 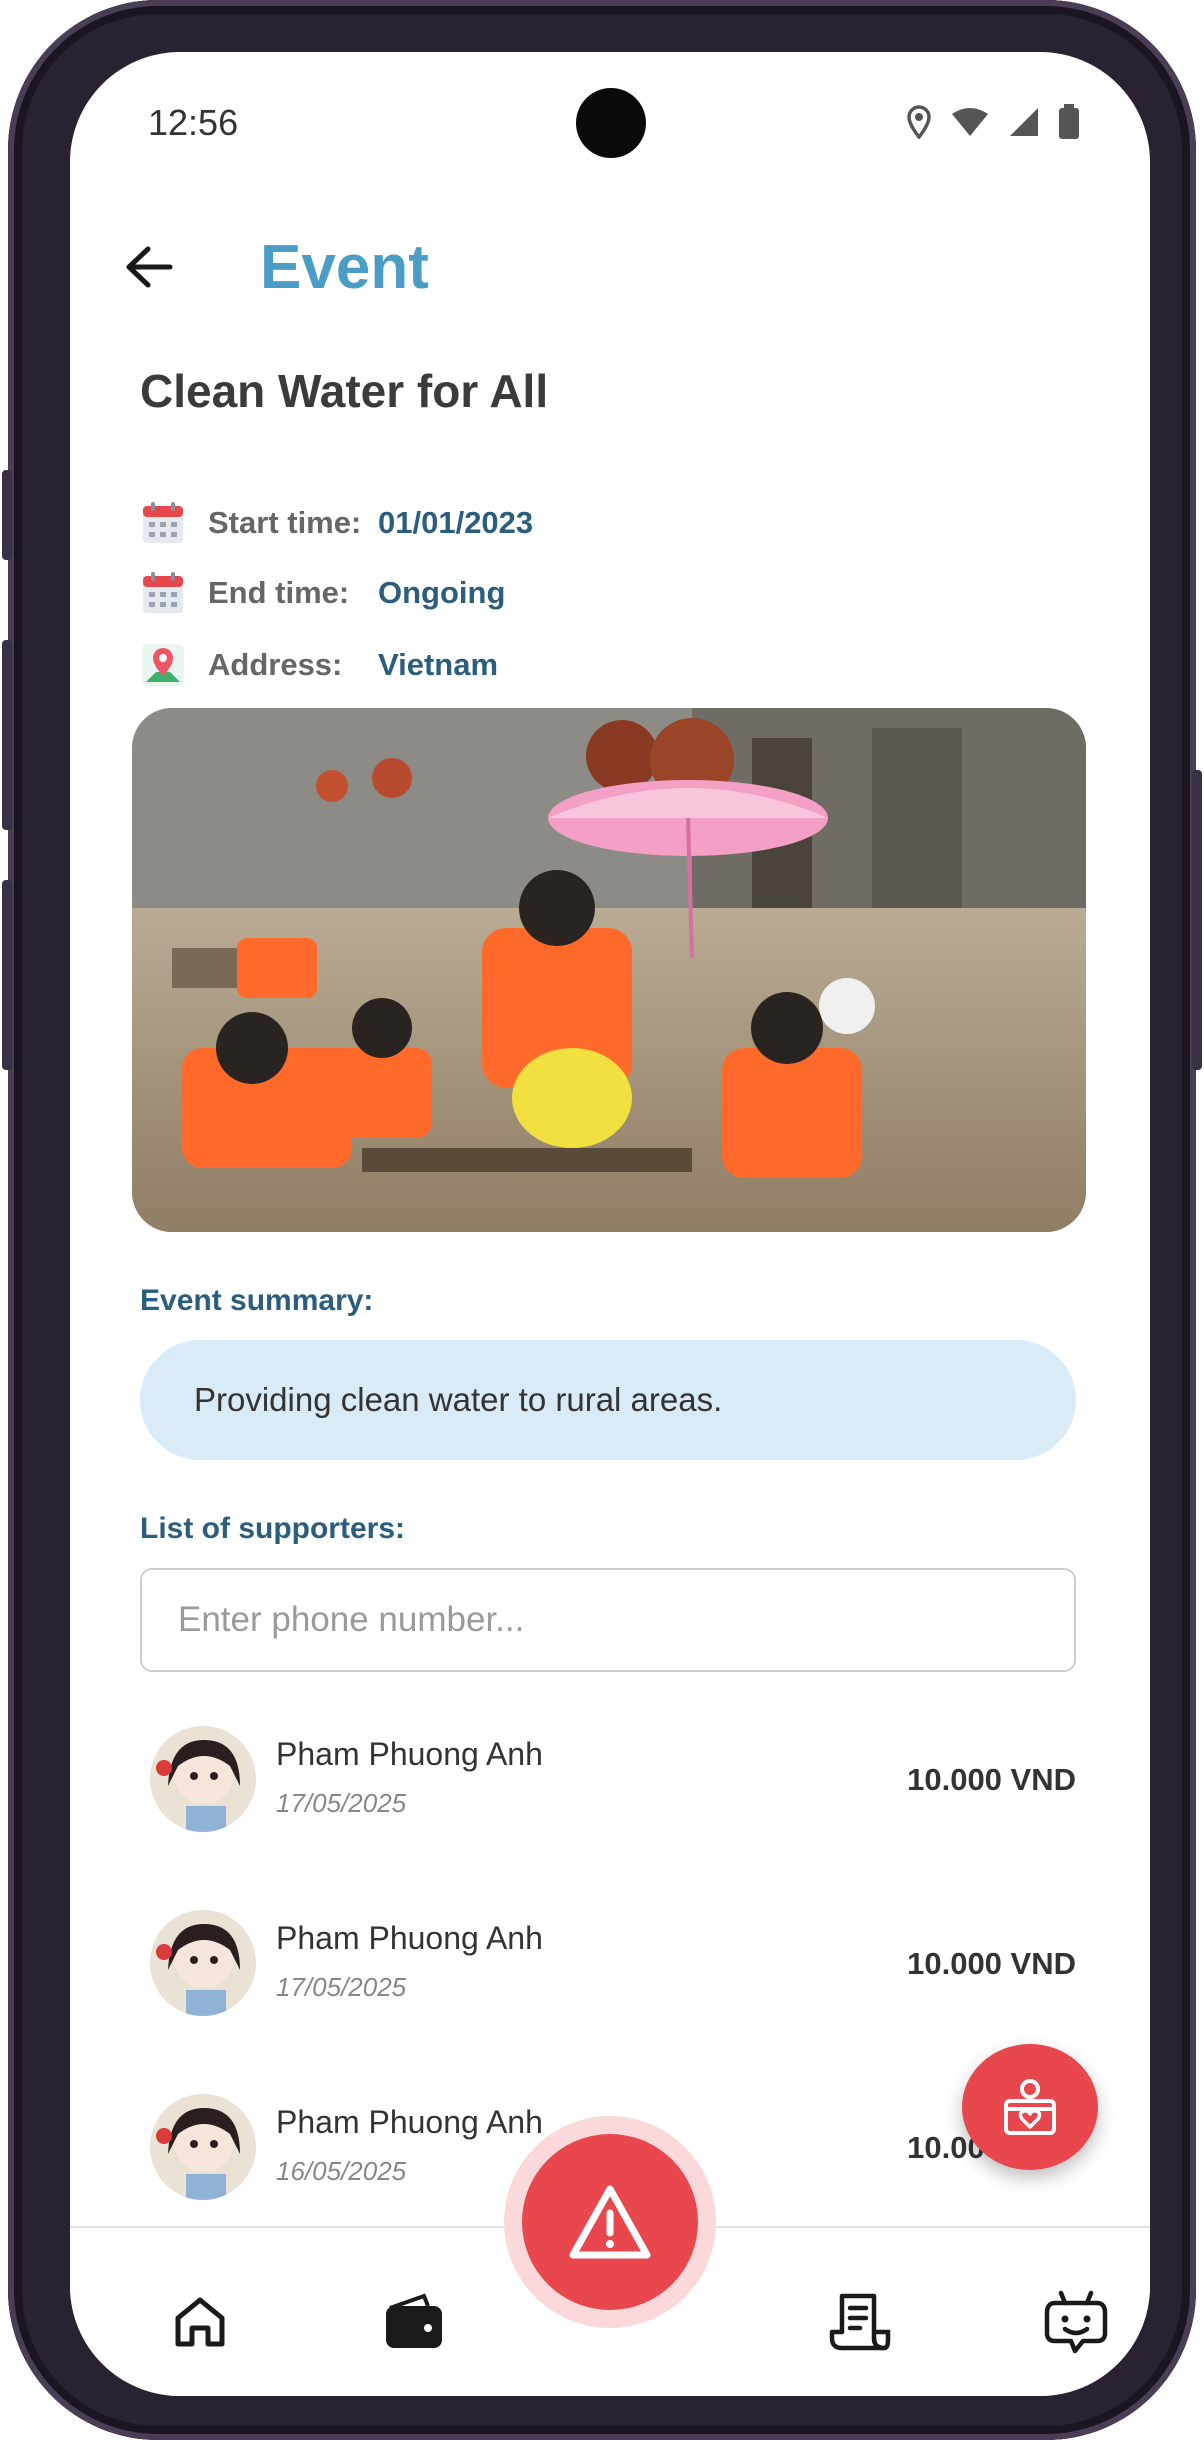 I want to click on phone-search-input, so click(x=608, y=1620).